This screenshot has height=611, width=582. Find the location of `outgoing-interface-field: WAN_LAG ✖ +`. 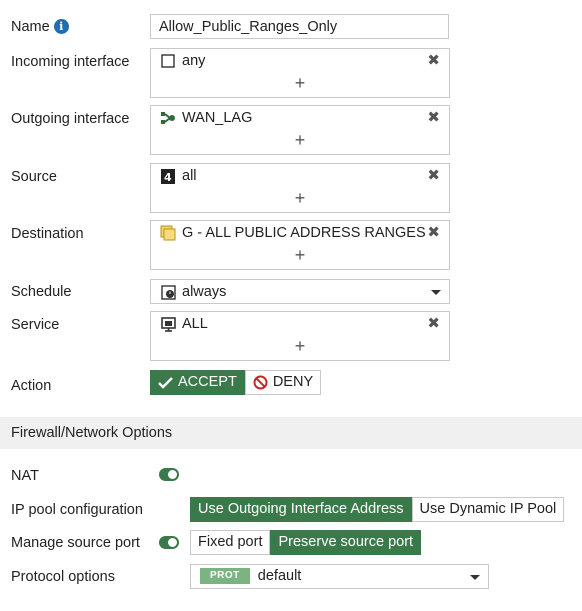

outgoing-interface-field: WAN_LAG ✖ + is located at coordinates (300, 130).